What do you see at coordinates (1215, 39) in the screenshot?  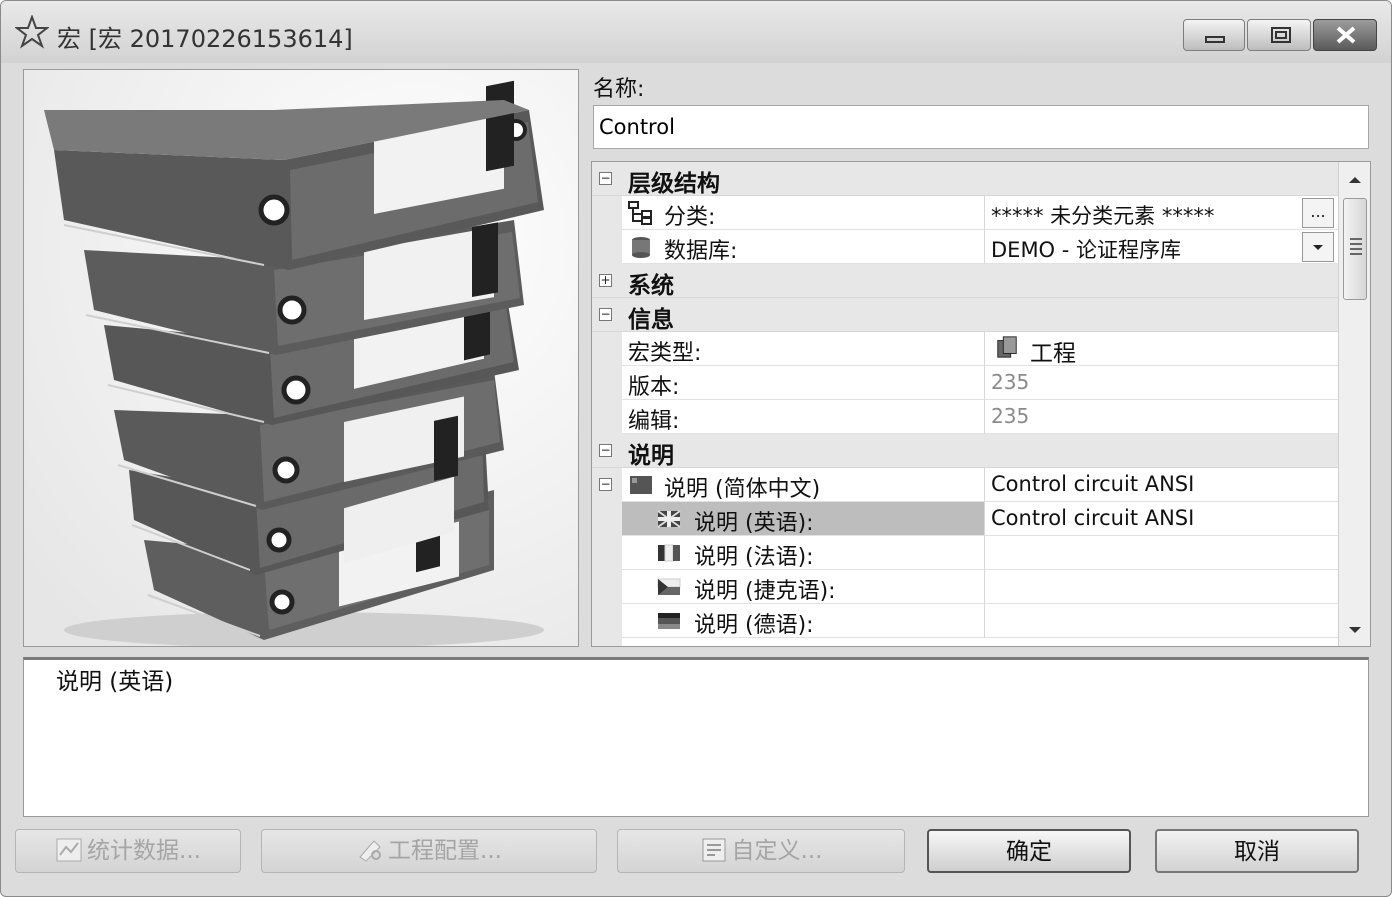 I see `minimize-icon` at bounding box center [1215, 39].